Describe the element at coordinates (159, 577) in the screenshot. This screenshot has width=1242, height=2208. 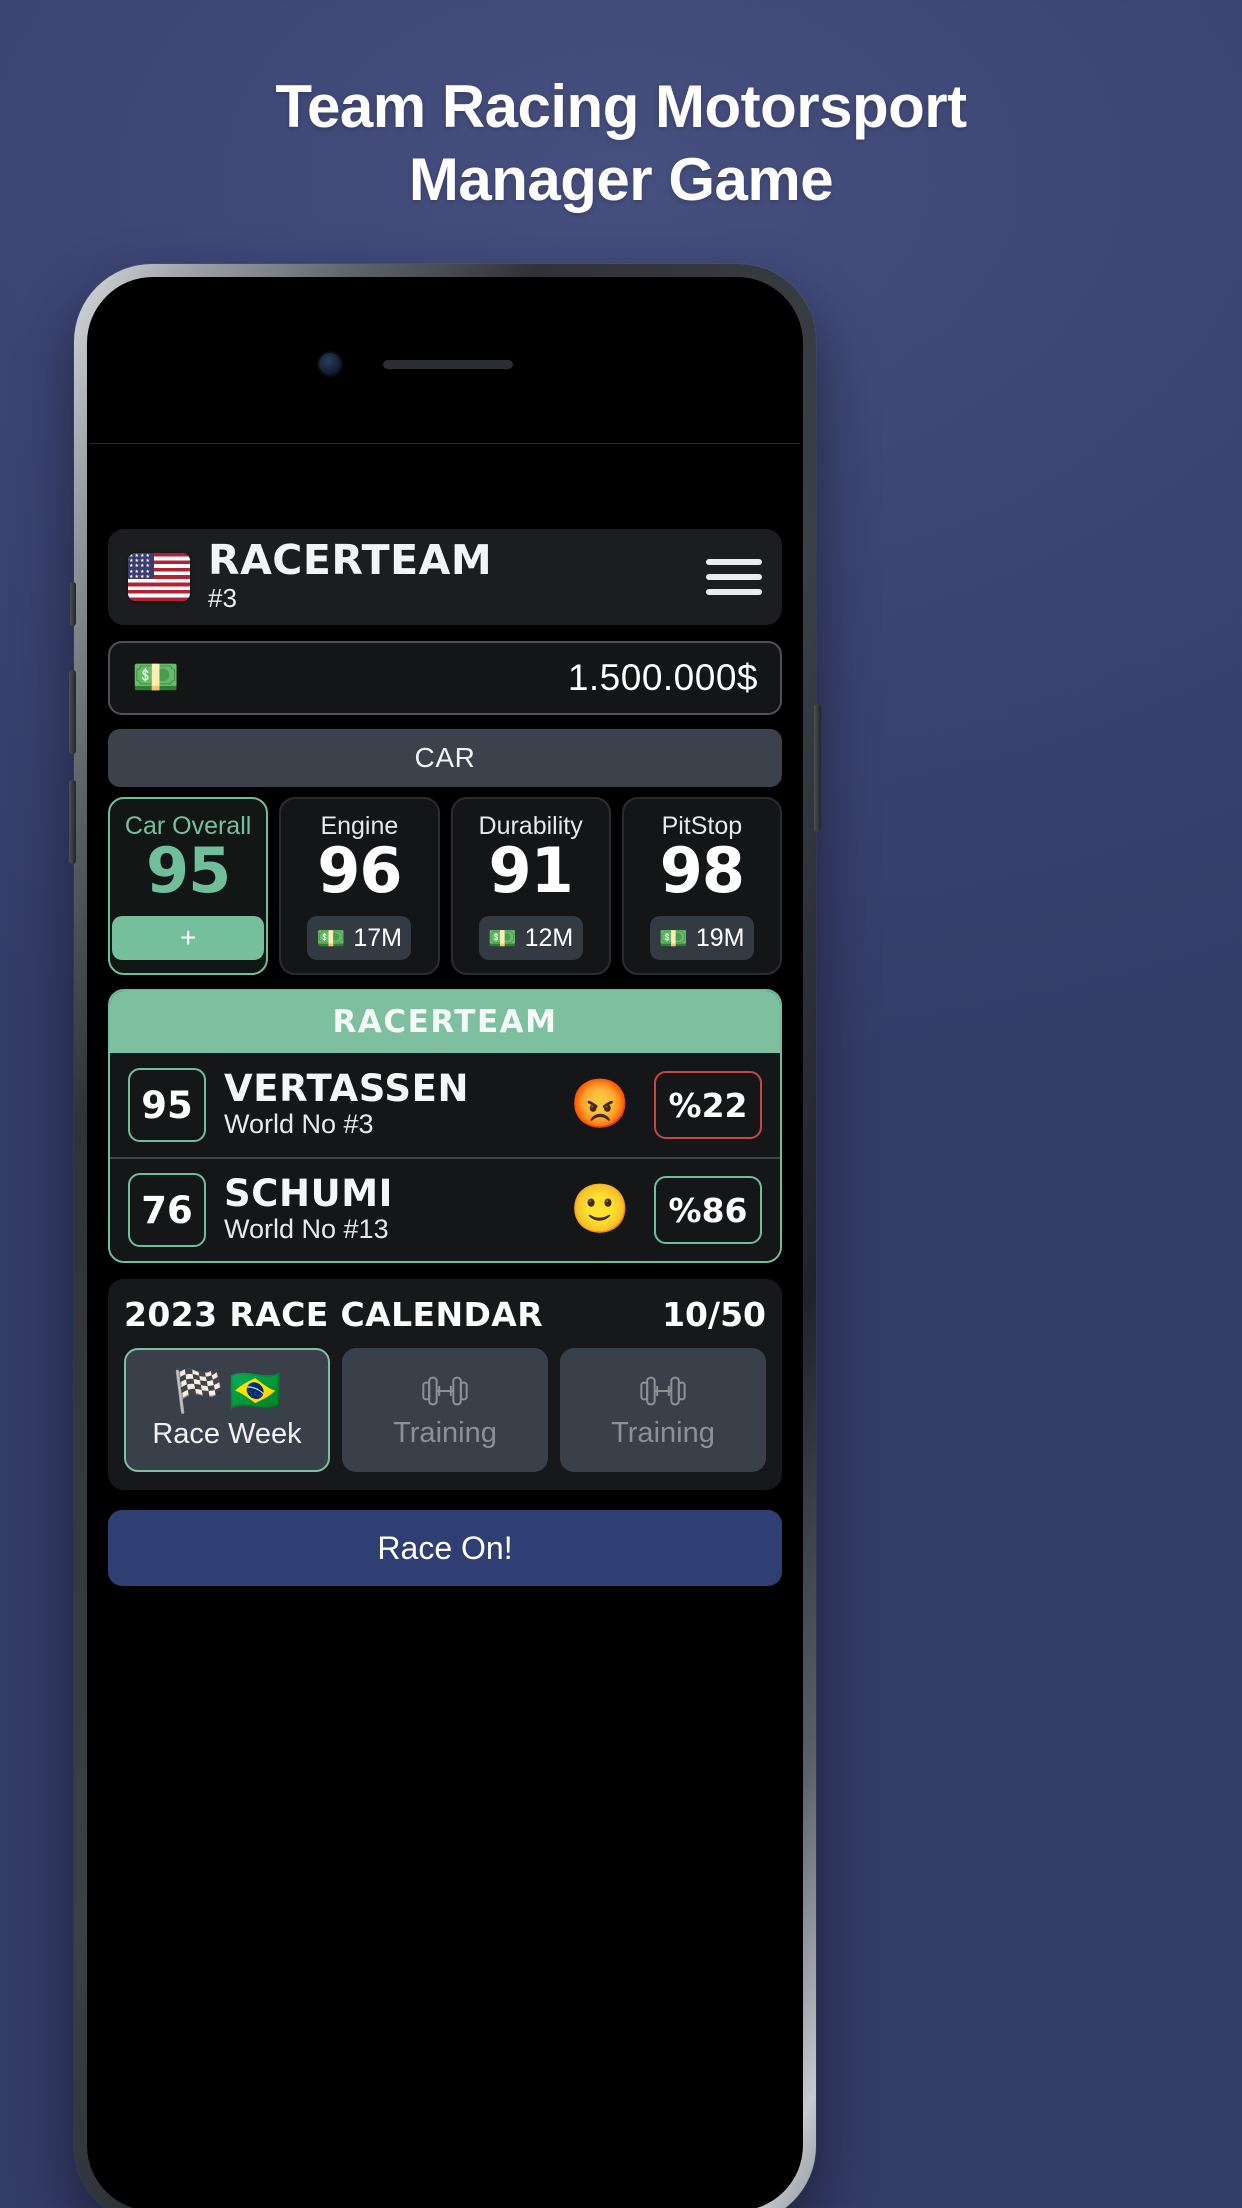
I see `us-flag-icon: ★★★★★★★★★★★★★★★★★★★★★★★★★` at that location.